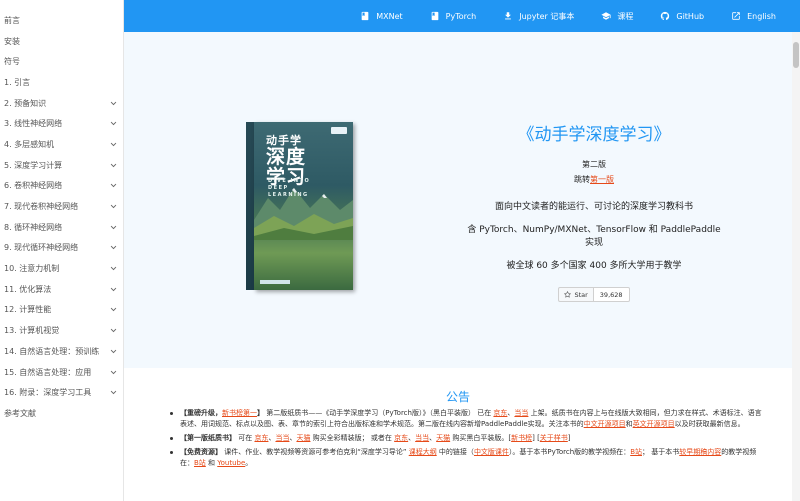 The height and width of the screenshot is (501, 800). What do you see at coordinates (709, 424) in the screenshot?
I see `announcement-text: 以及时获取最新信息。` at bounding box center [709, 424].